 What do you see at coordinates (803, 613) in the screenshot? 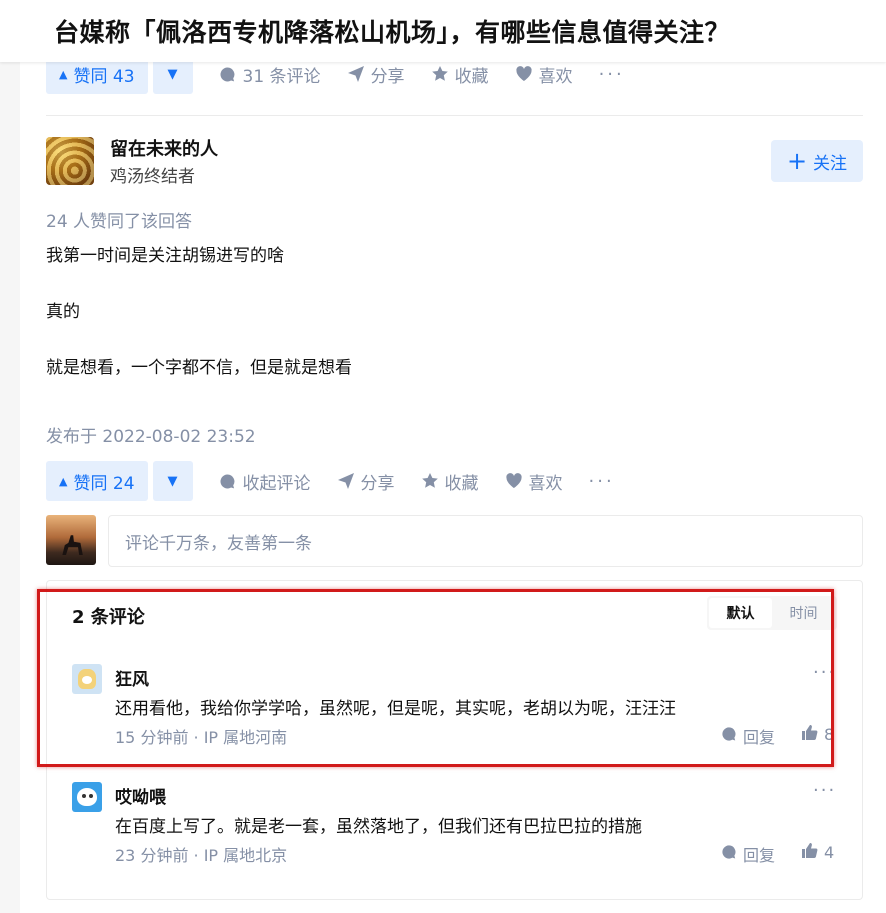
I see `sort-time-button: 时间` at bounding box center [803, 613].